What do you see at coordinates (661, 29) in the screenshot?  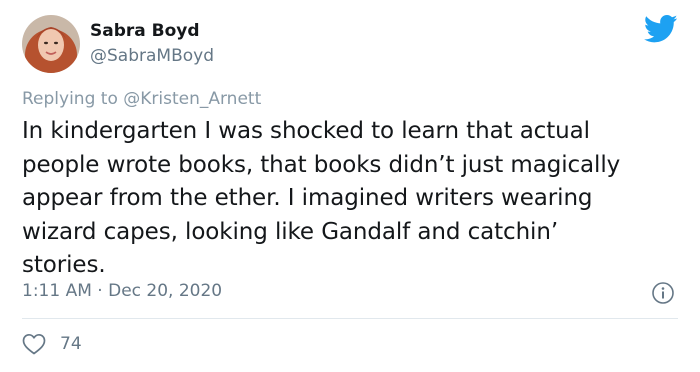 I see `twitter-bird-icon` at bounding box center [661, 29].